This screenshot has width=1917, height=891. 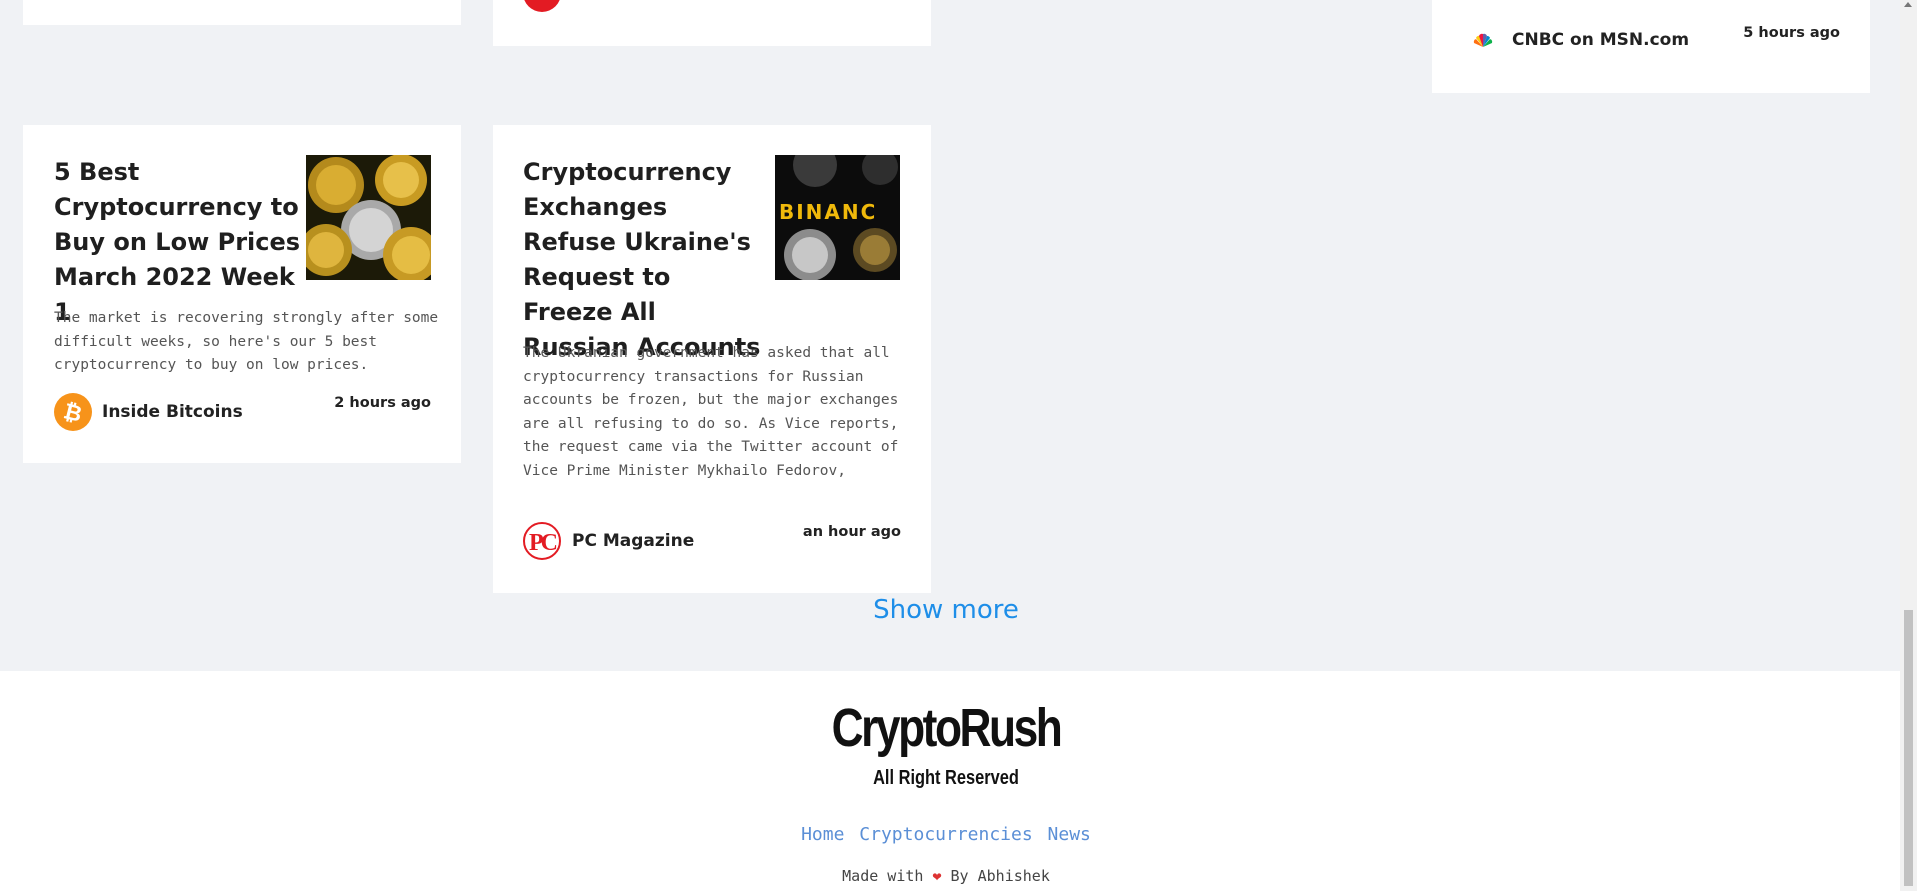 What do you see at coordinates (172, 412) in the screenshot?
I see `source-name: Inside Bitcoins` at bounding box center [172, 412].